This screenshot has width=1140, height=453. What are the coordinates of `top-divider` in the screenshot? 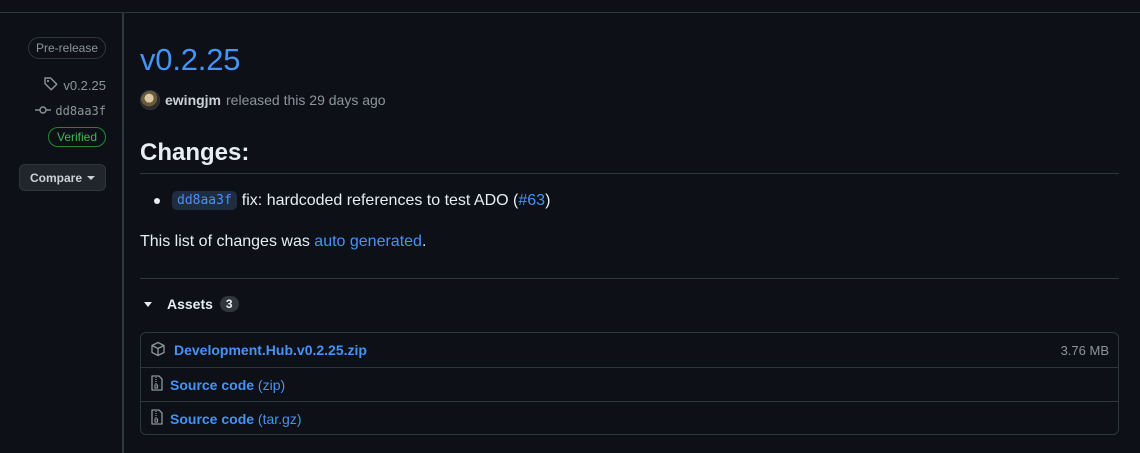 It's located at (570, 12).